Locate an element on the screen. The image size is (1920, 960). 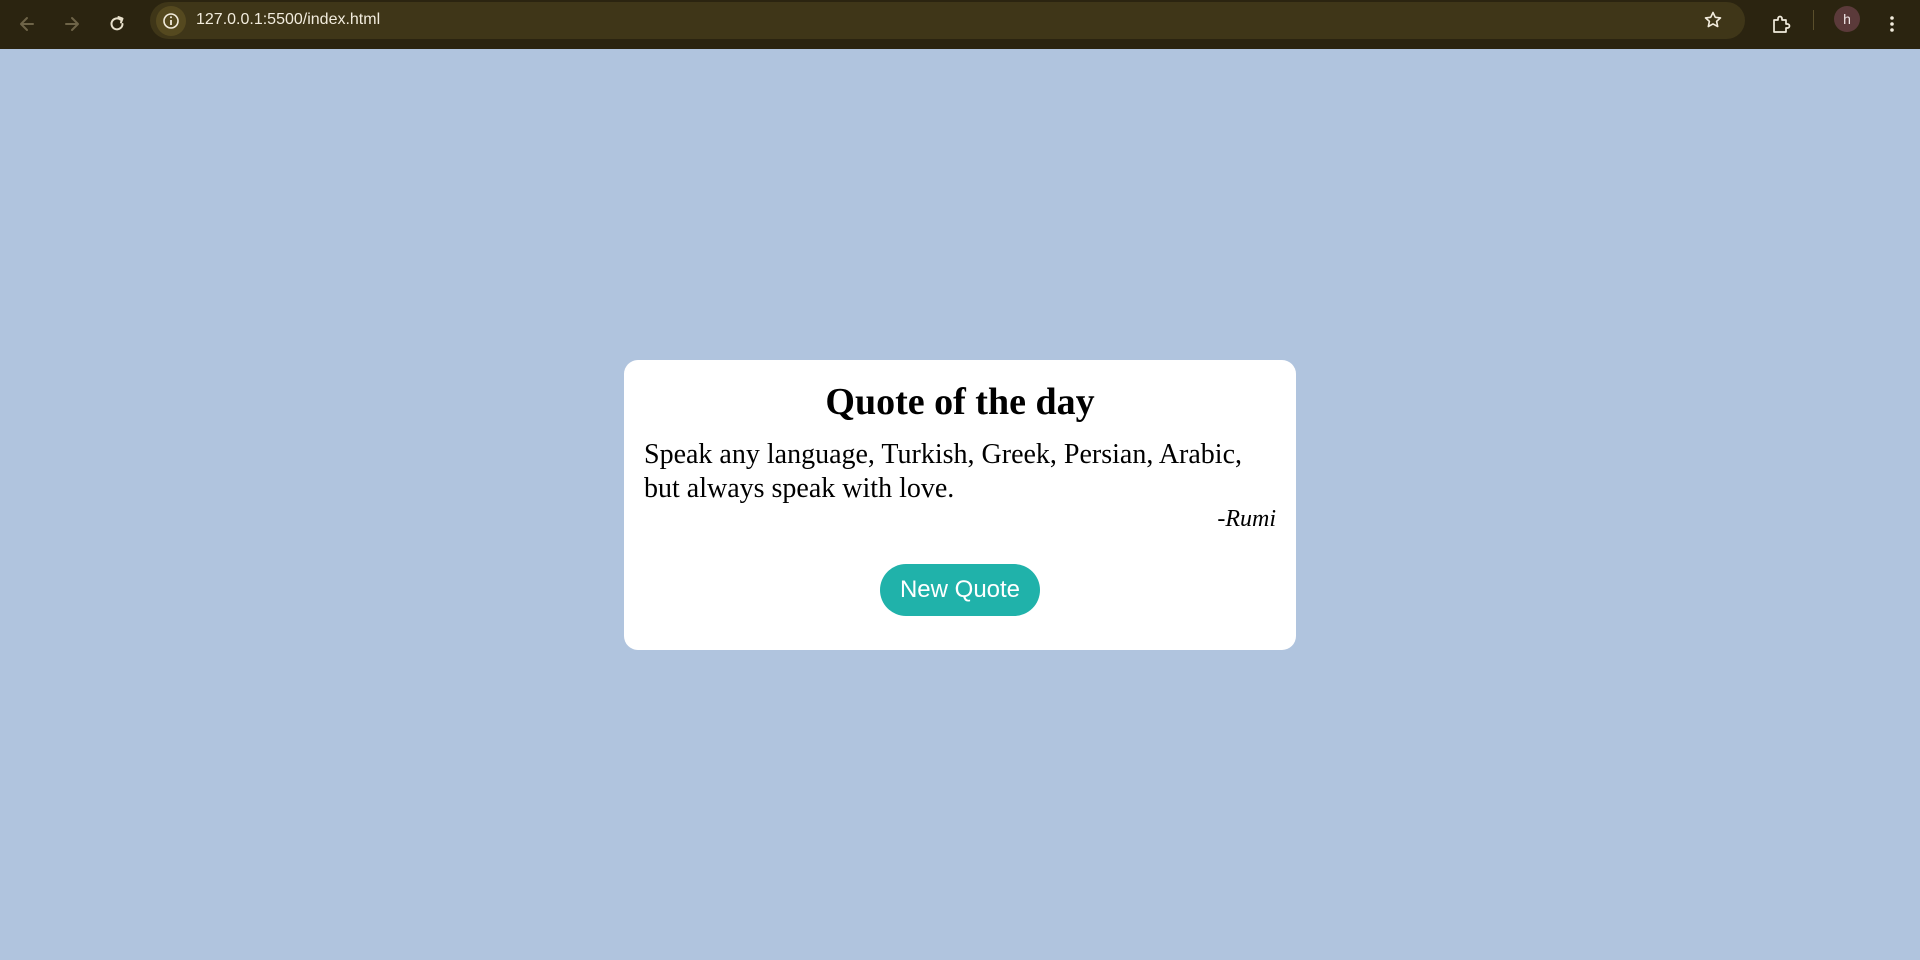
info-icon is located at coordinates (171, 21).